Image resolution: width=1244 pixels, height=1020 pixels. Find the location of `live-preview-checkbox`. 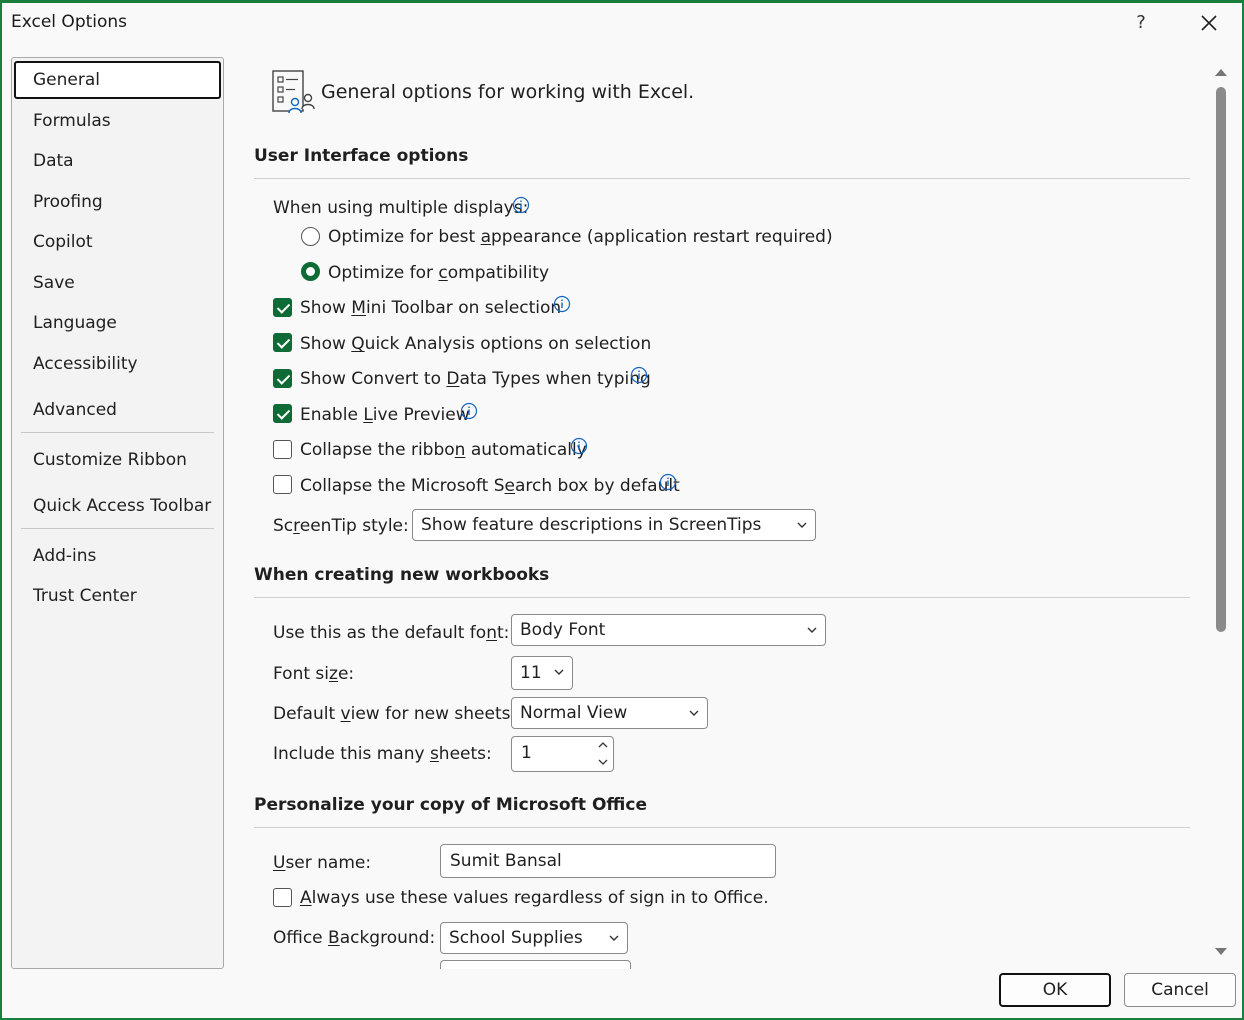

live-preview-checkbox is located at coordinates (282, 413).